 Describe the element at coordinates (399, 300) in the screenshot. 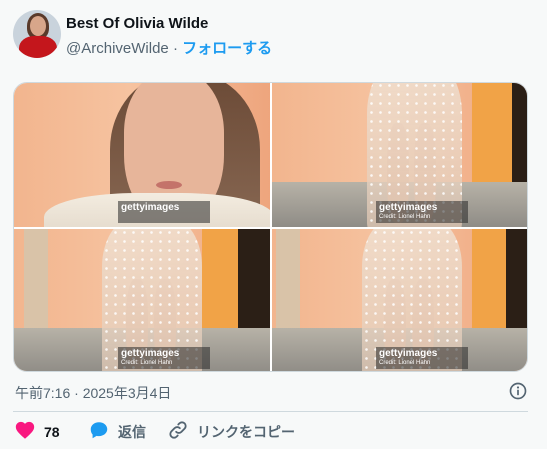

I see `media-photo-4: gettyimages Credit: Lionel Hahn` at that location.